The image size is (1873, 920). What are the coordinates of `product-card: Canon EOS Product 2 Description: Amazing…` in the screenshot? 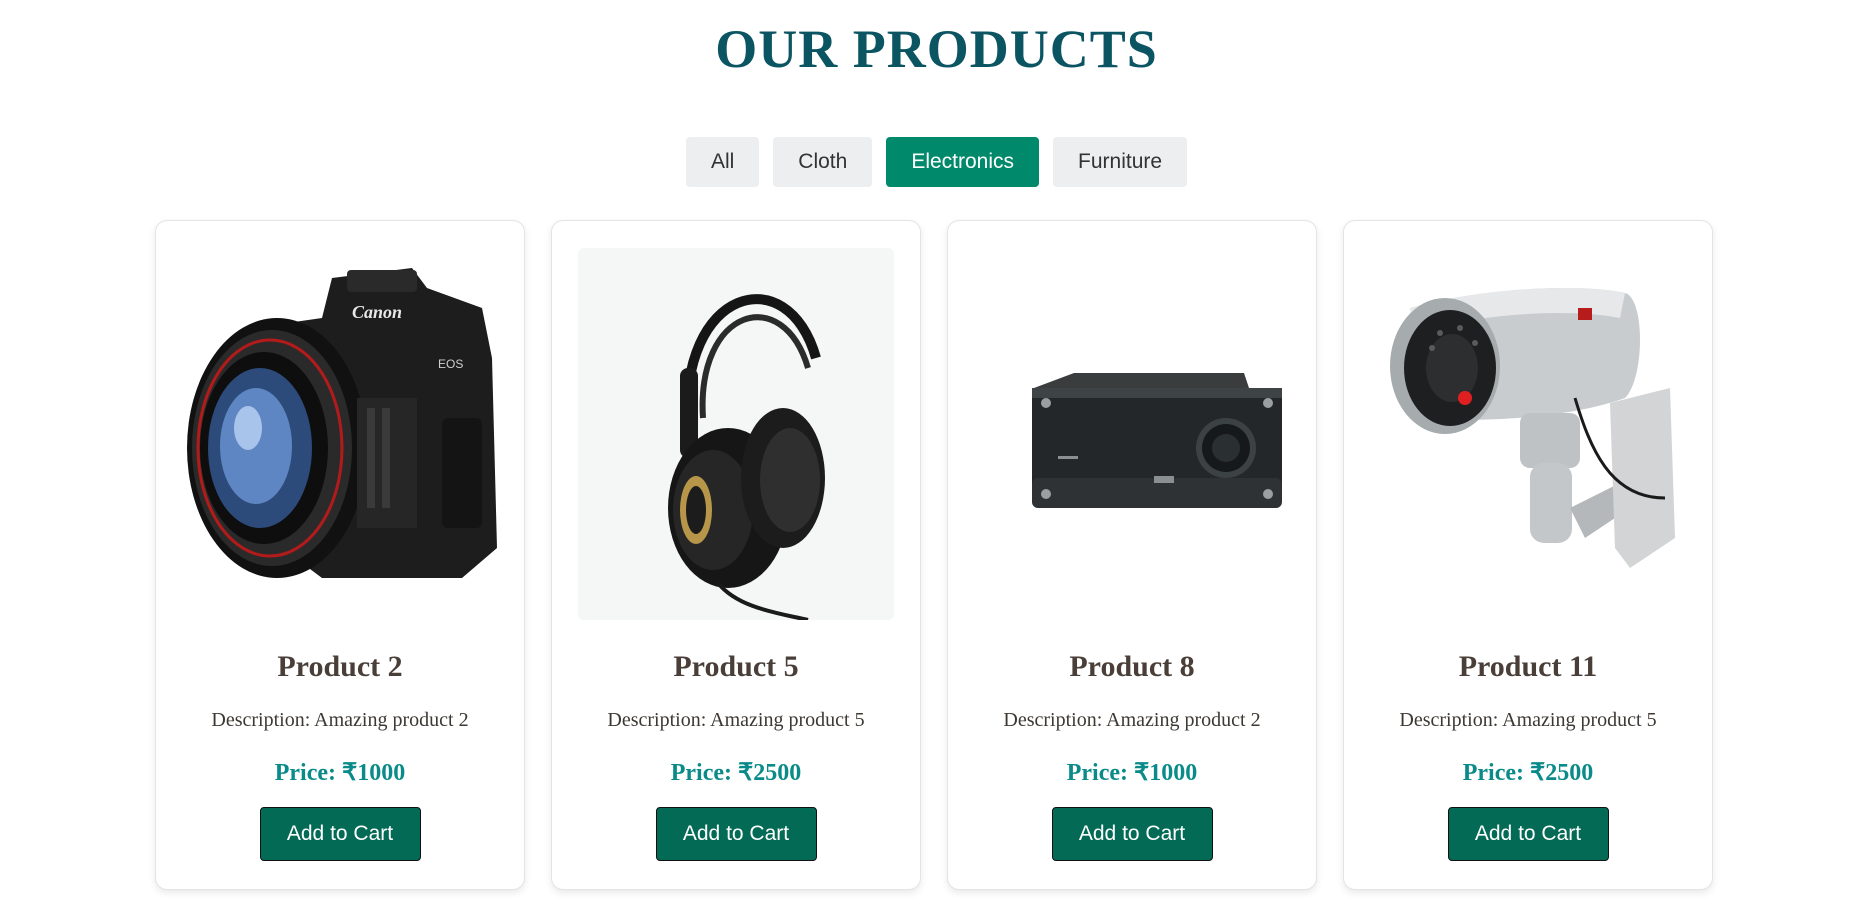 It's located at (340, 555).